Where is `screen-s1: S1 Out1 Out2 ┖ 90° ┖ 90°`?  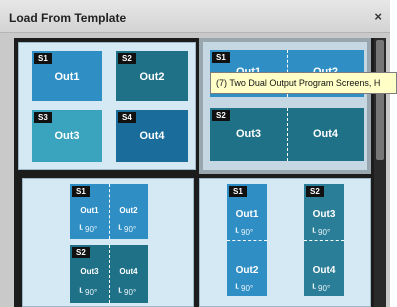 screen-s1: S1 Out1 Out2 ┖ 90° ┖ 90° is located at coordinates (109, 211).